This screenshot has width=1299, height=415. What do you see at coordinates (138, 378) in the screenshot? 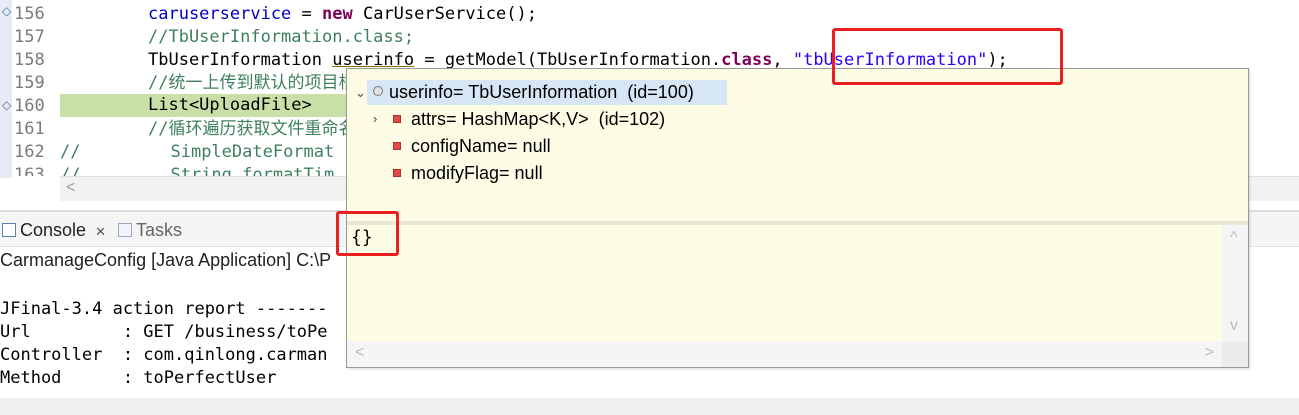
I see `console-line: Method : toPerfectUser` at bounding box center [138, 378].